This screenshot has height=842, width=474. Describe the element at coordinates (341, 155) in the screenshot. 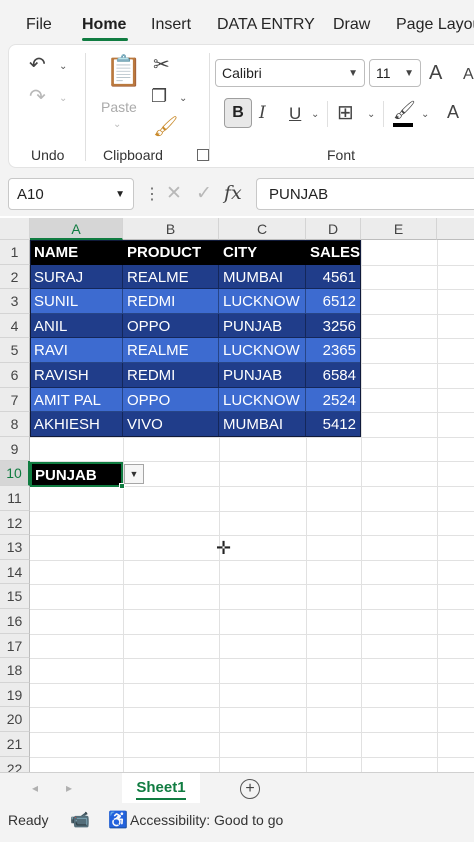

I see `font-group-label: Font` at that location.